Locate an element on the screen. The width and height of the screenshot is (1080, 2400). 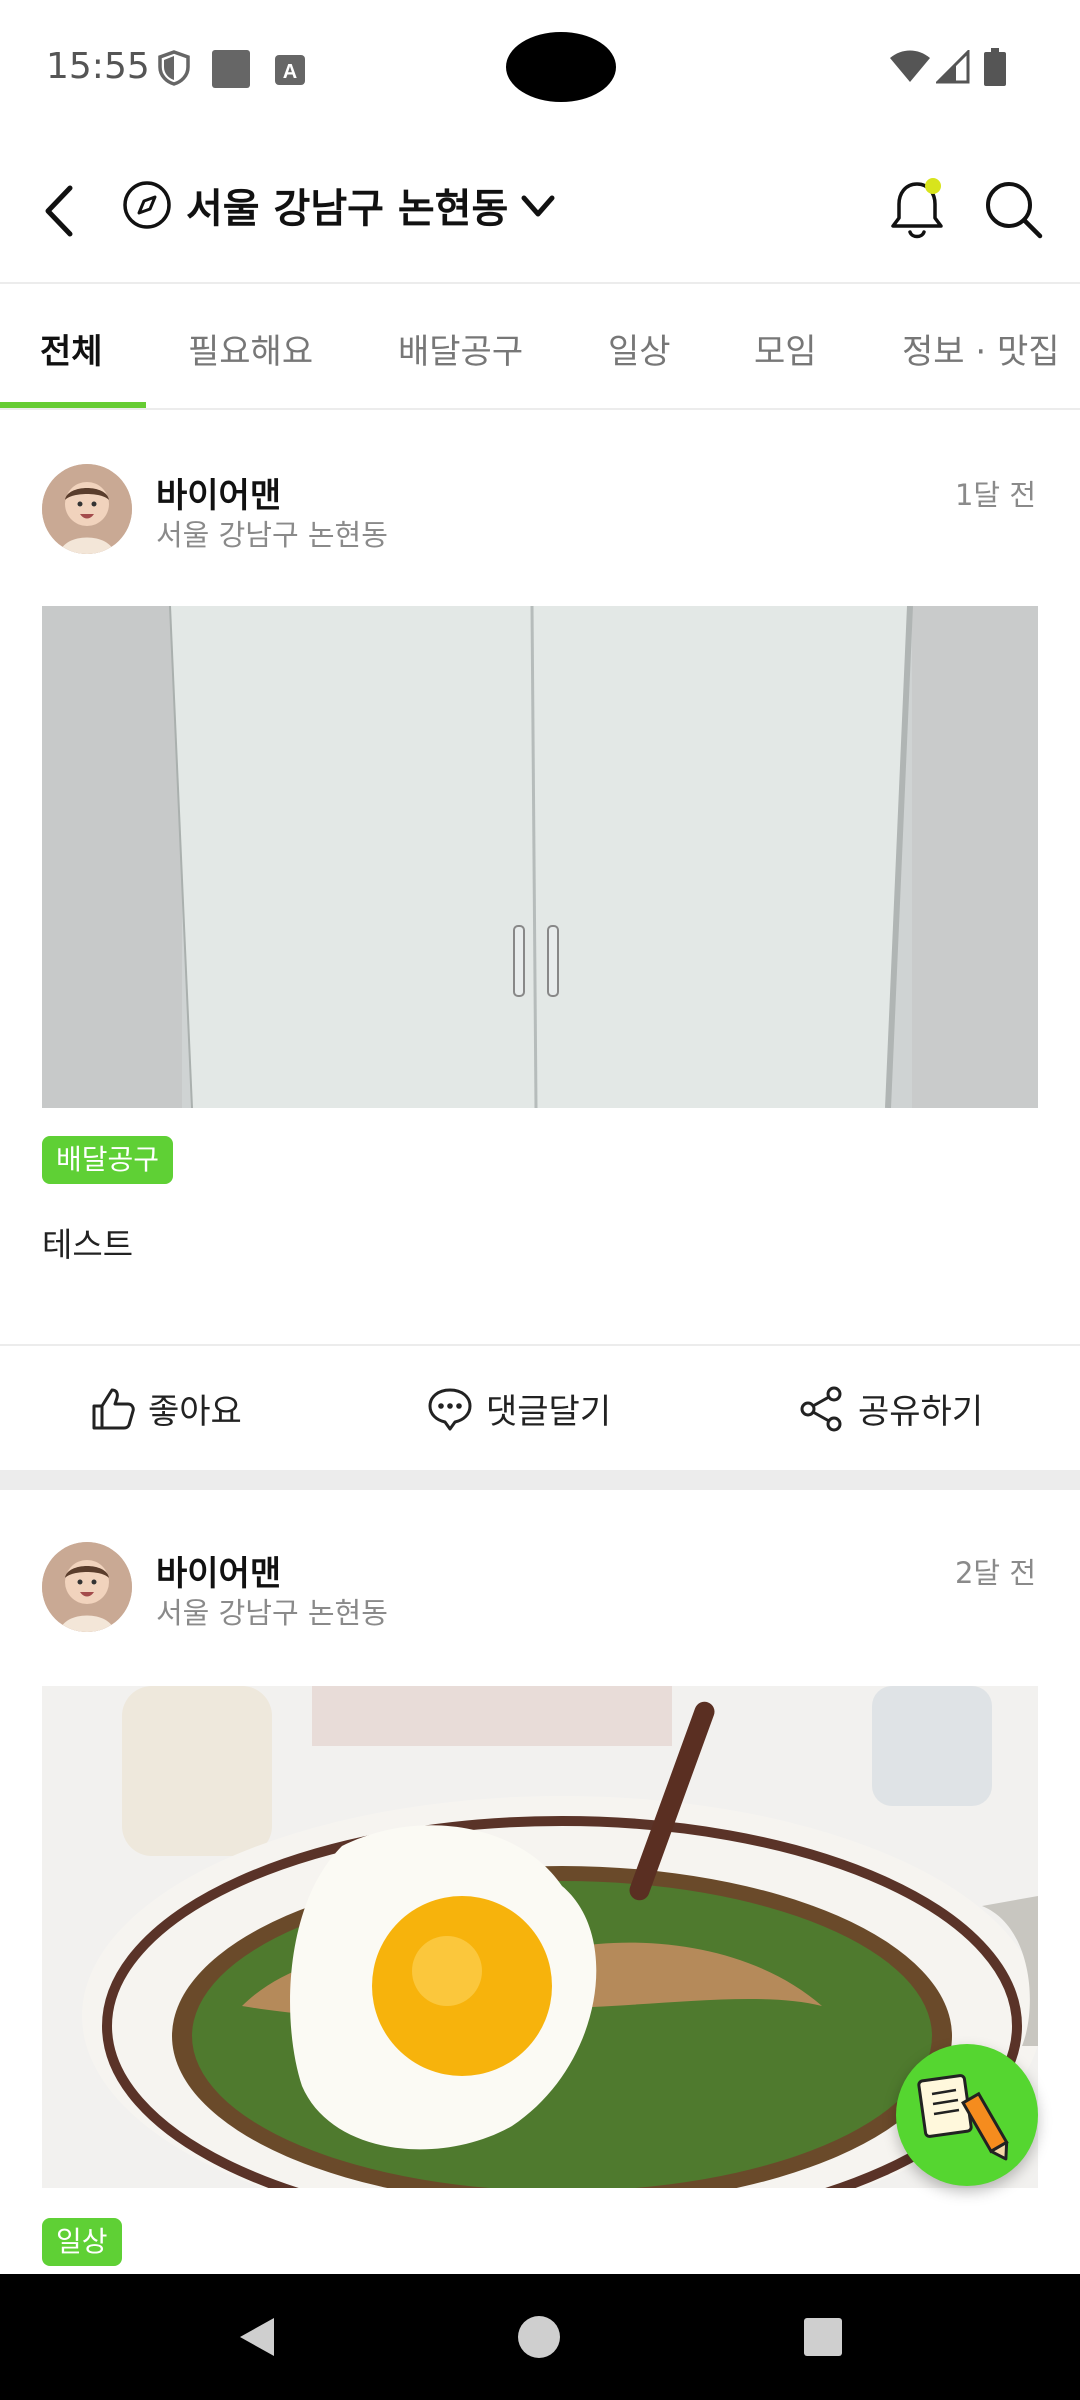
status-bar: 15:55 A is located at coordinates (540, 68).